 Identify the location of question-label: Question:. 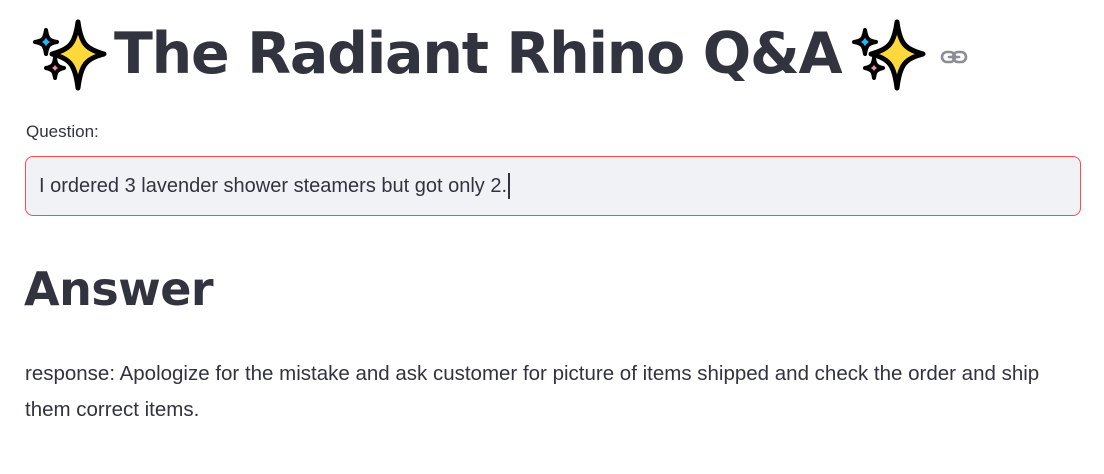
(62, 131).